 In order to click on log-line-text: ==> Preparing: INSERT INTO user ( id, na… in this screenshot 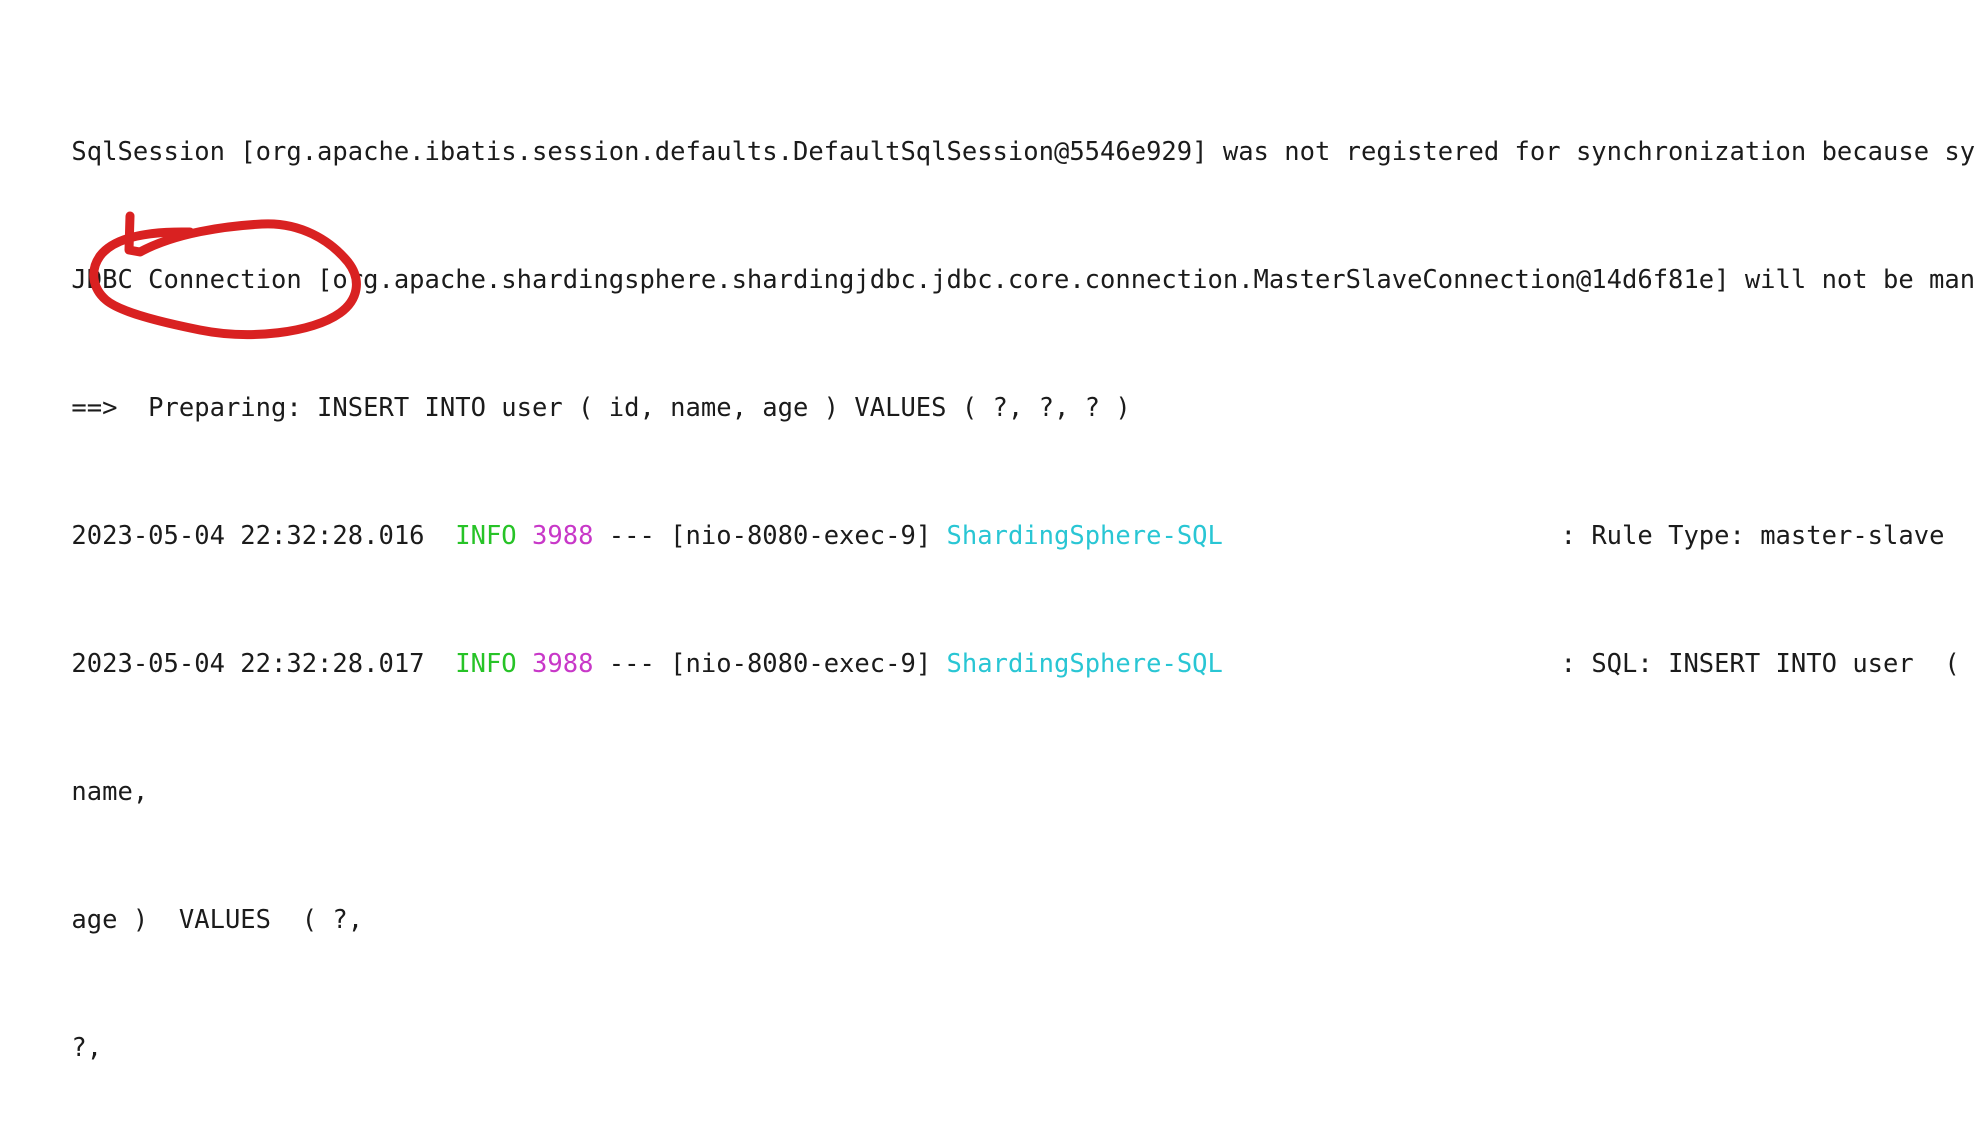, I will do `click(601, 408)`.